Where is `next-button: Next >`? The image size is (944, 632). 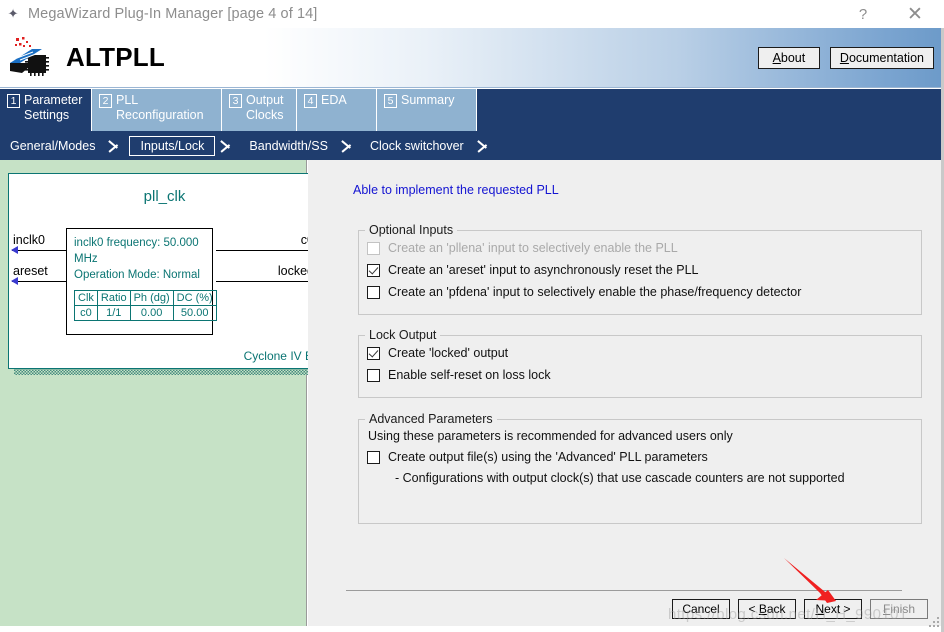
next-button: Next > is located at coordinates (833, 609).